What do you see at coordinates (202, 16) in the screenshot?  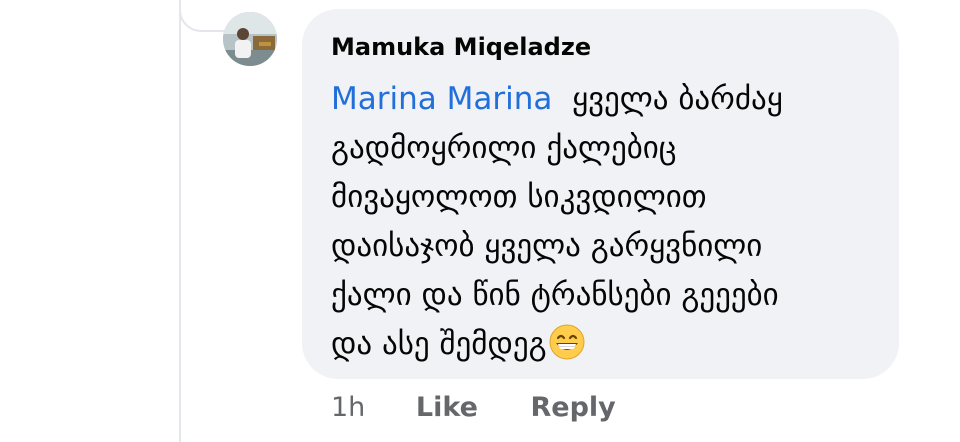 I see `thread-connector` at bounding box center [202, 16].